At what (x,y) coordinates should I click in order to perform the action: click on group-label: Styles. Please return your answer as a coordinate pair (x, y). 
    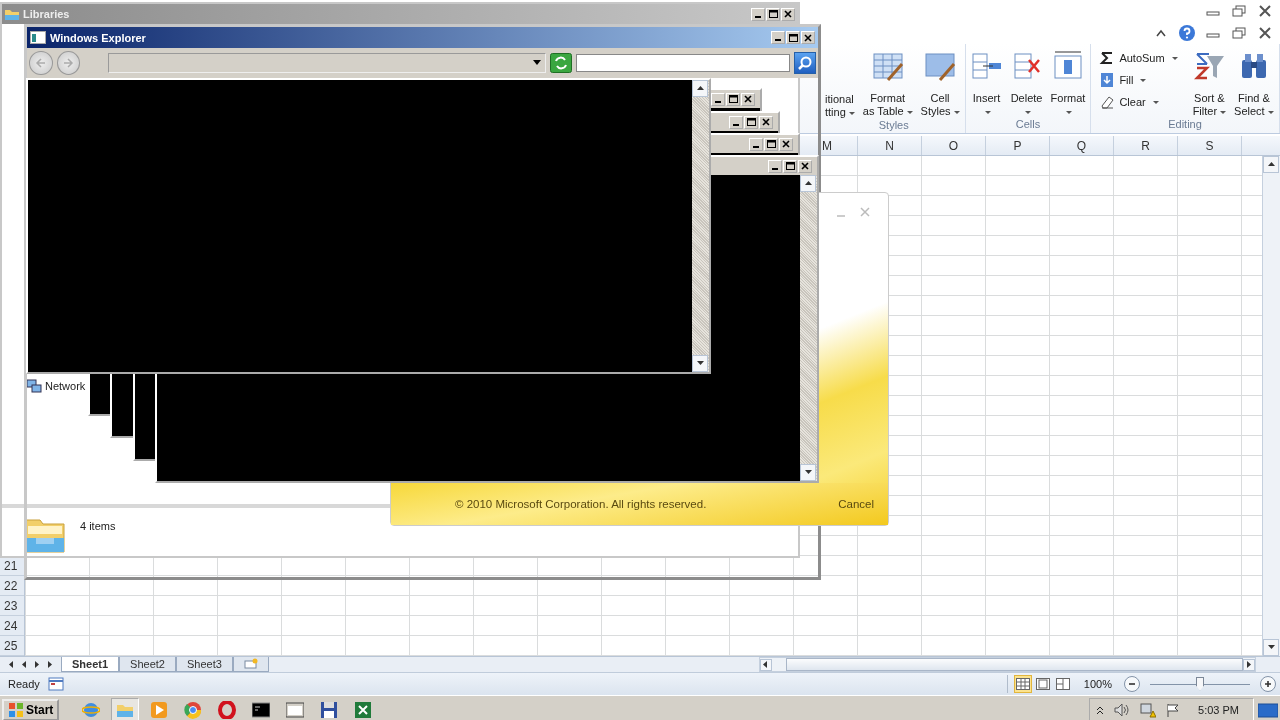
    Looking at the image, I should click on (893, 126).